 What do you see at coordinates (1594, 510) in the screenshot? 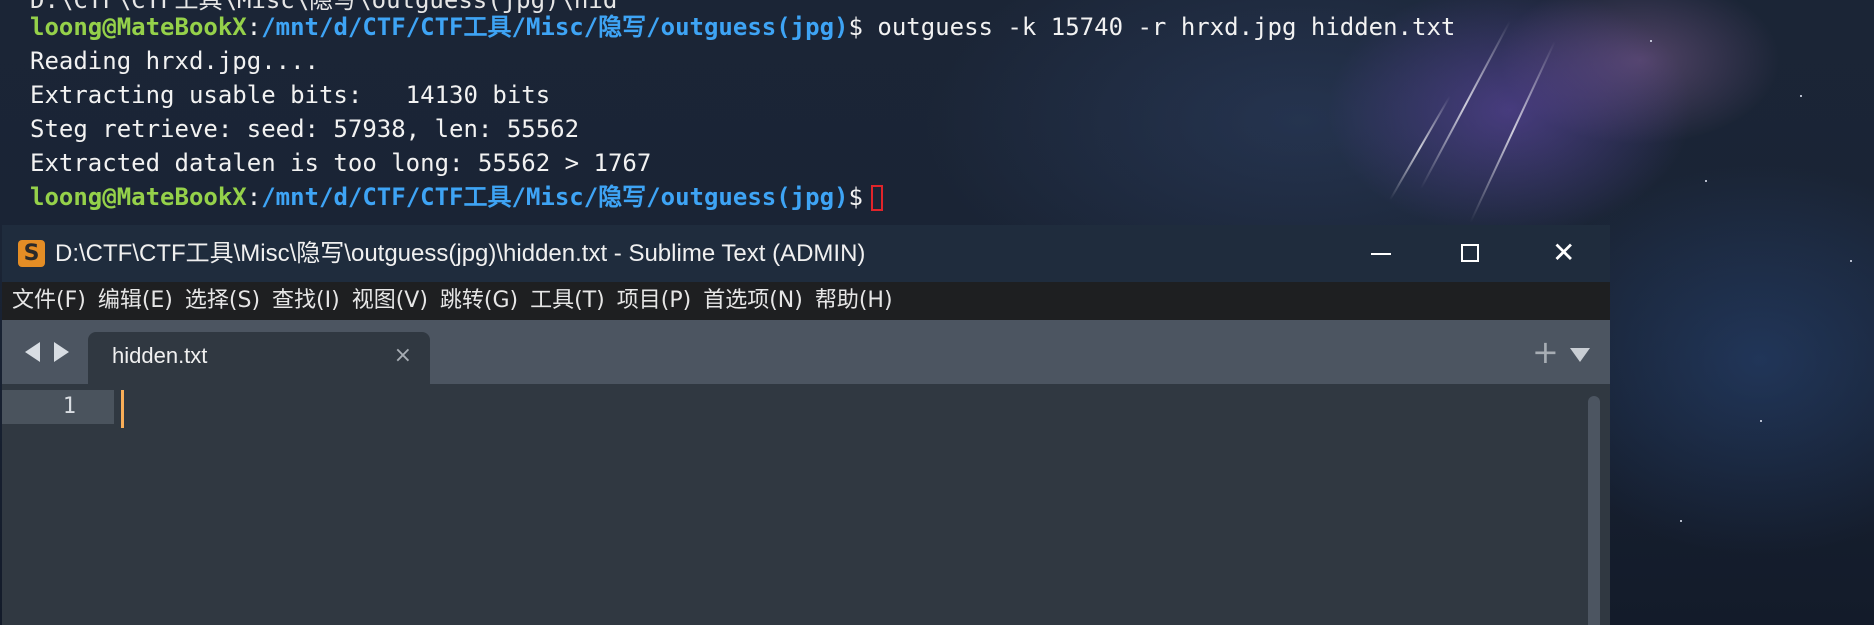
I see `vertical-scrollbar` at bounding box center [1594, 510].